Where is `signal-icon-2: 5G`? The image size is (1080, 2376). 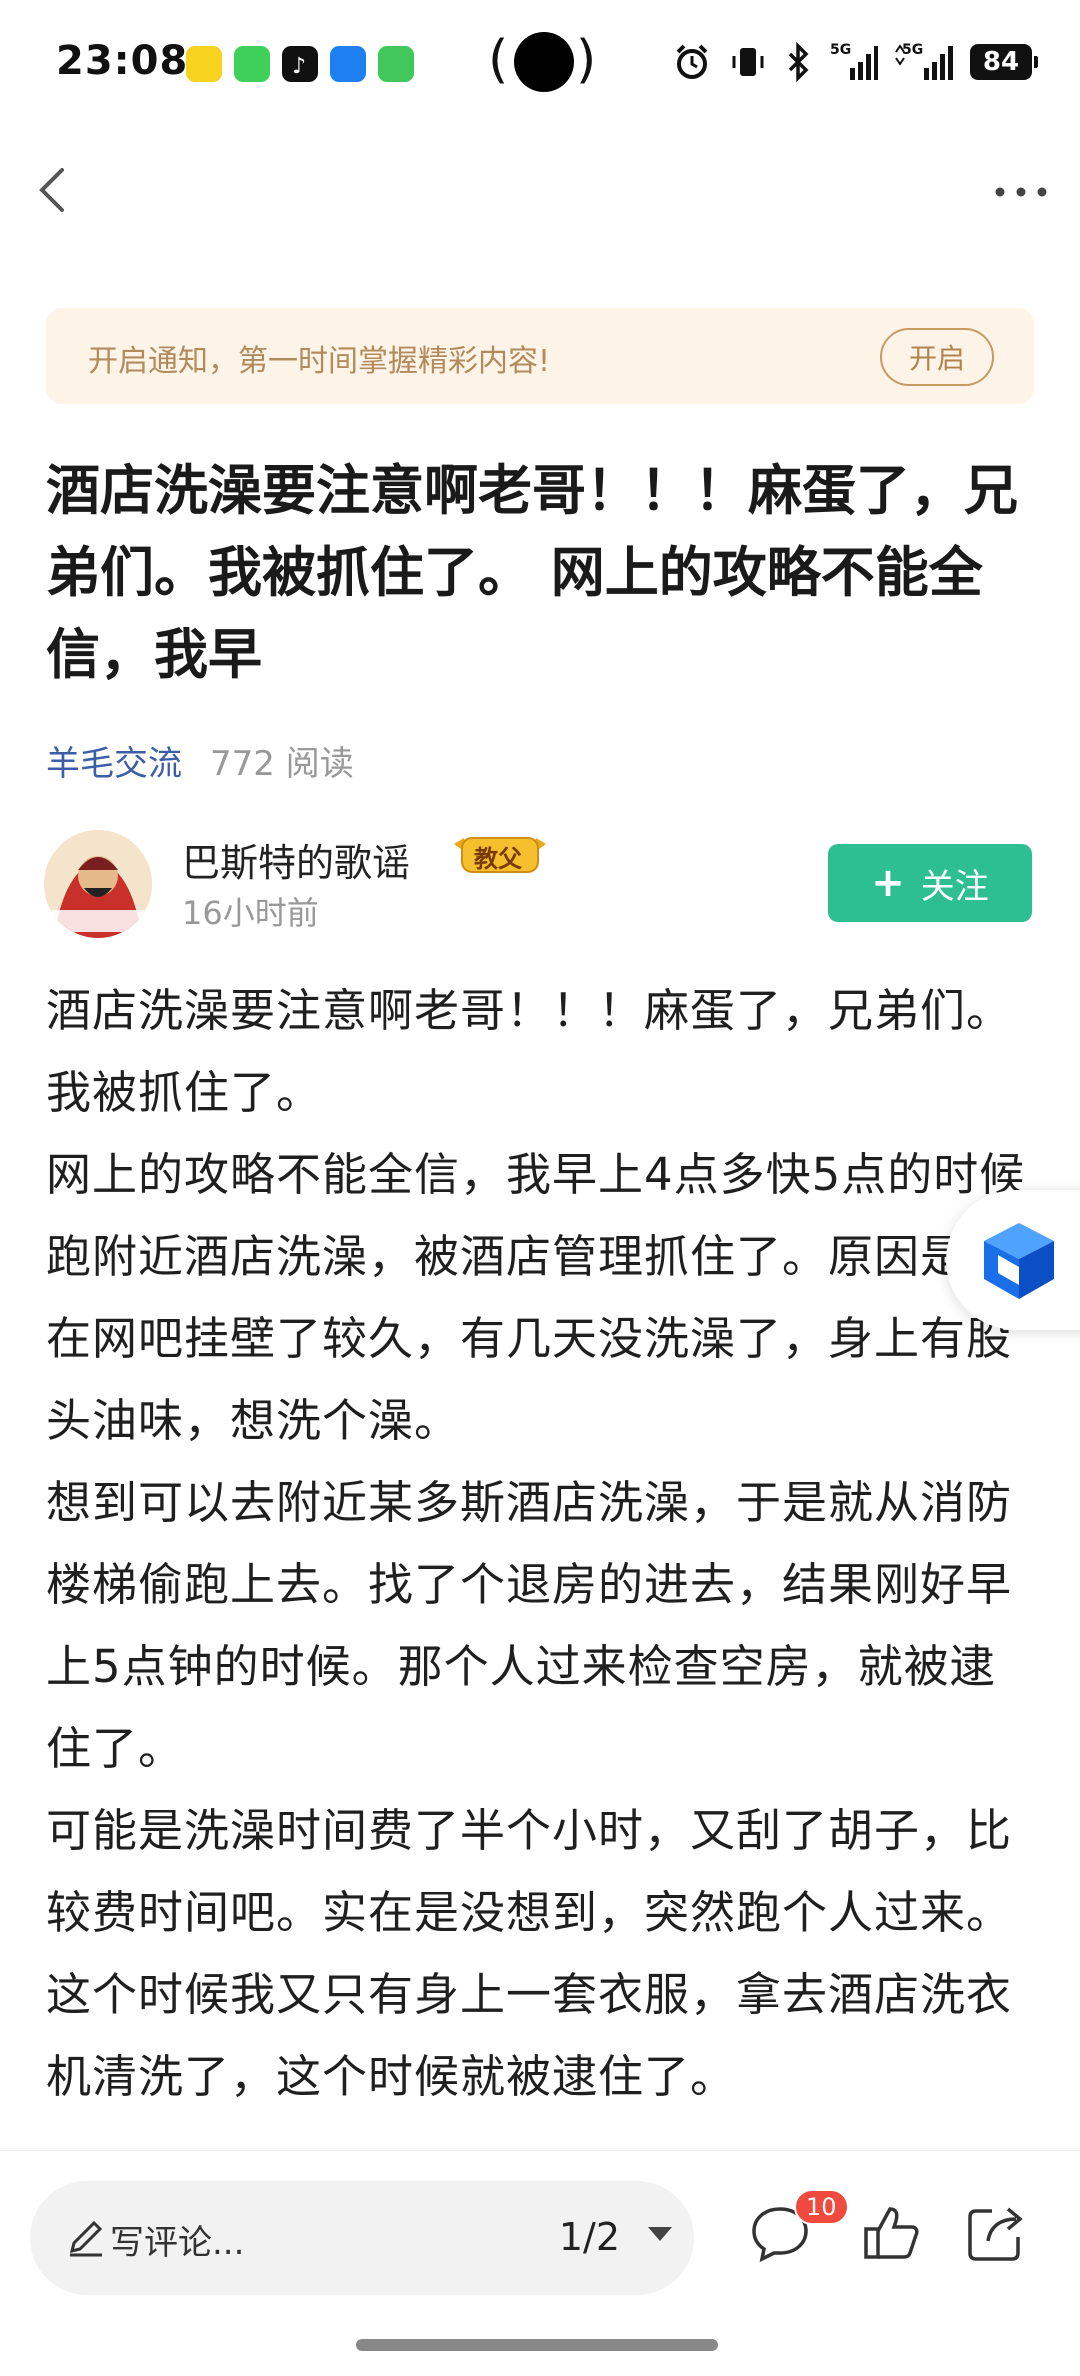
signal-icon-2: 5G is located at coordinates (924, 62).